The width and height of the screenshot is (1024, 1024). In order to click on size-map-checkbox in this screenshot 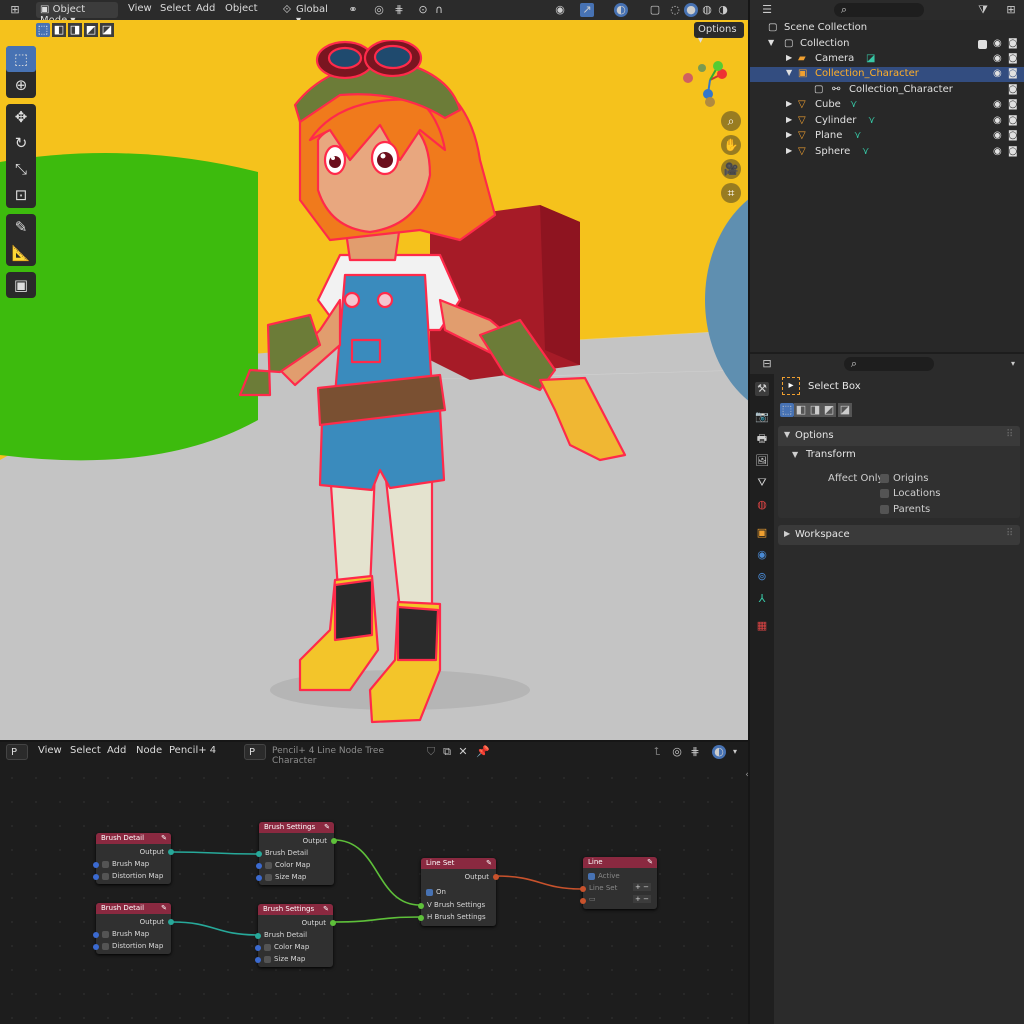, I will do `click(267, 959)`.